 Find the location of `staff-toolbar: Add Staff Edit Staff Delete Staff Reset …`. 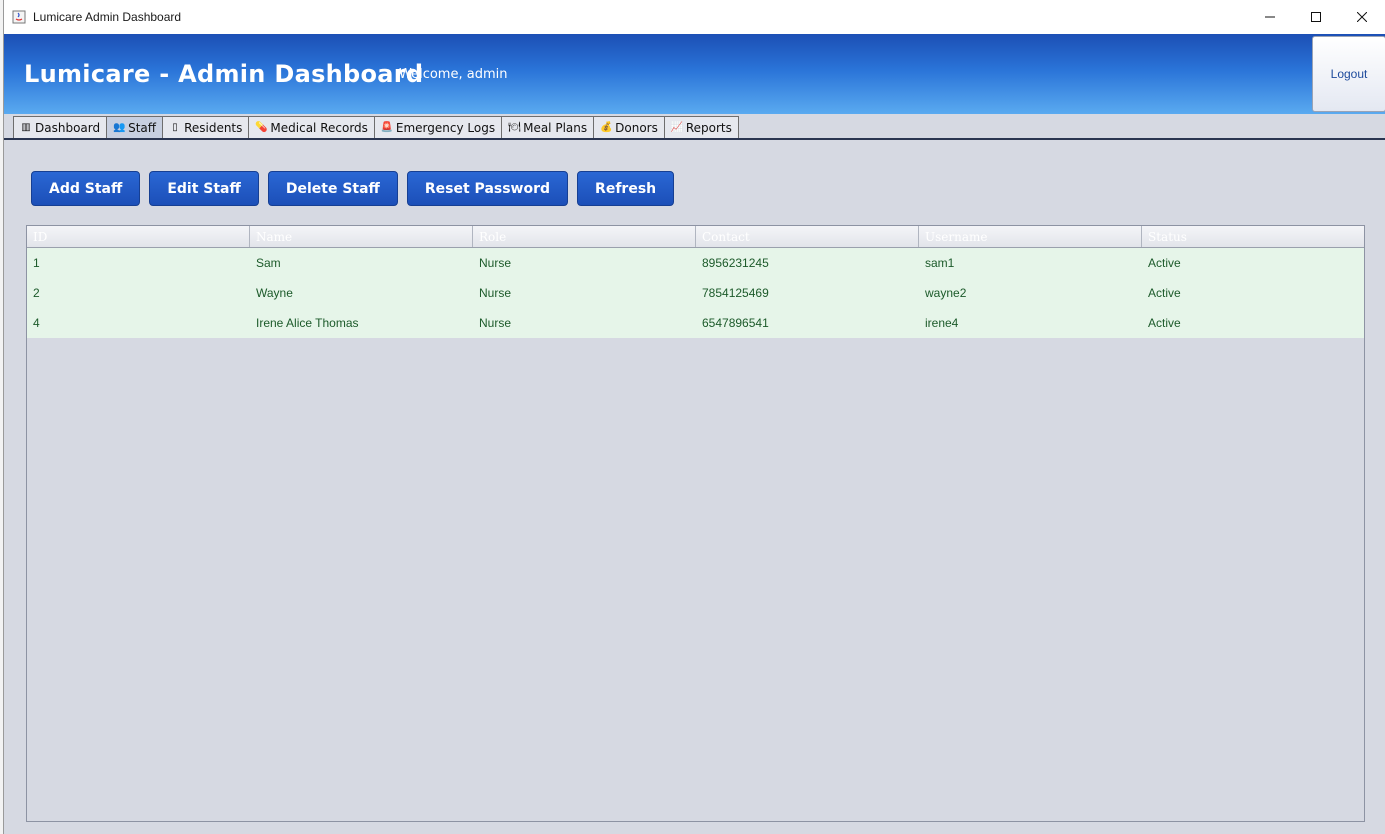

staff-toolbar: Add Staff Edit Staff Delete Staff Reset … is located at coordinates (353, 188).